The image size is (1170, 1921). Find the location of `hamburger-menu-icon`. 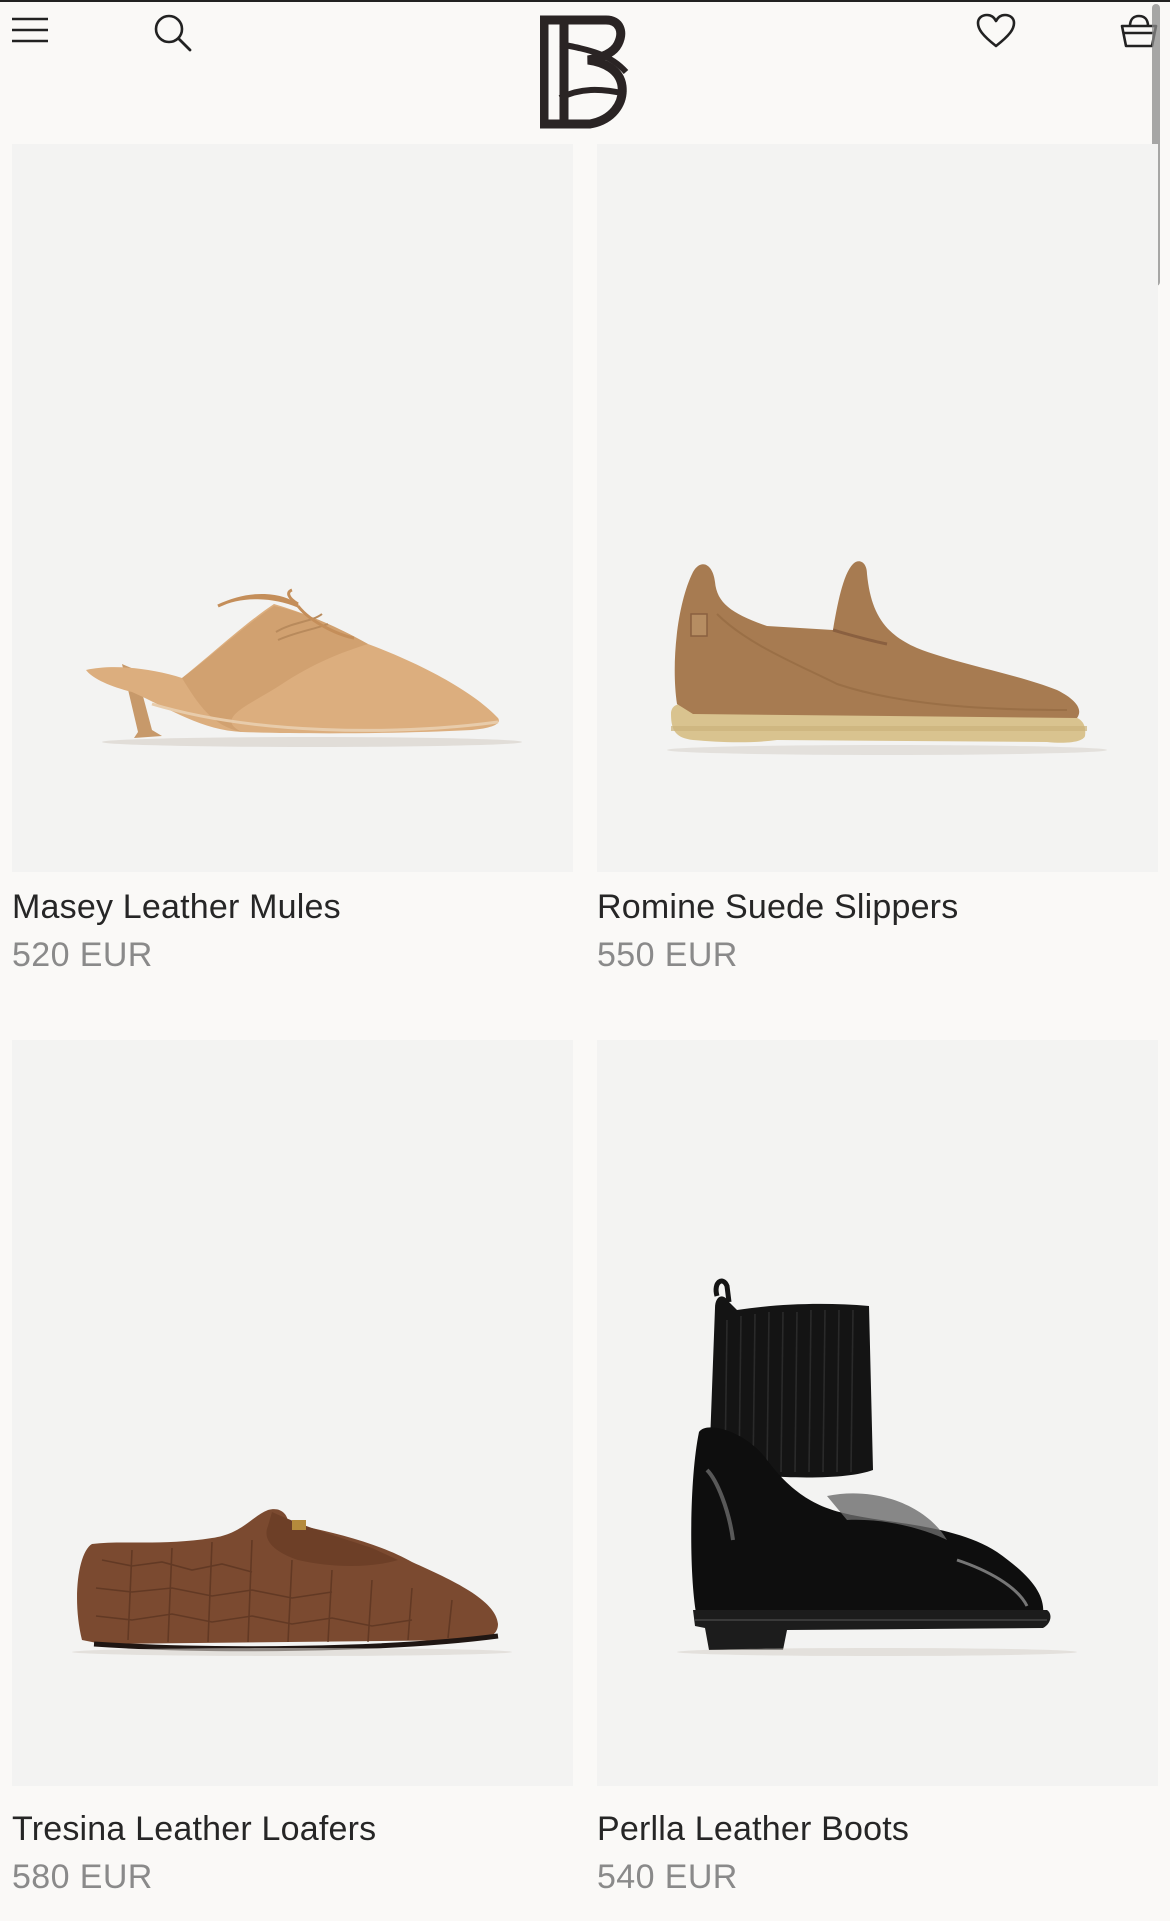

hamburger-menu-icon is located at coordinates (30, 30).